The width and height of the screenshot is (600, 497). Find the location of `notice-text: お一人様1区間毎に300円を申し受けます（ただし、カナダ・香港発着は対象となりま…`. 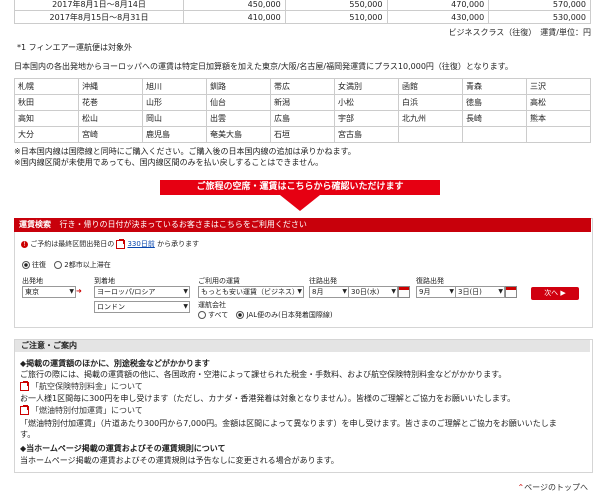

notice-text: お一人様1区間毎に300円を申し受けます（ただし、カナダ・香港発着は対象となりま… is located at coordinates (268, 398).